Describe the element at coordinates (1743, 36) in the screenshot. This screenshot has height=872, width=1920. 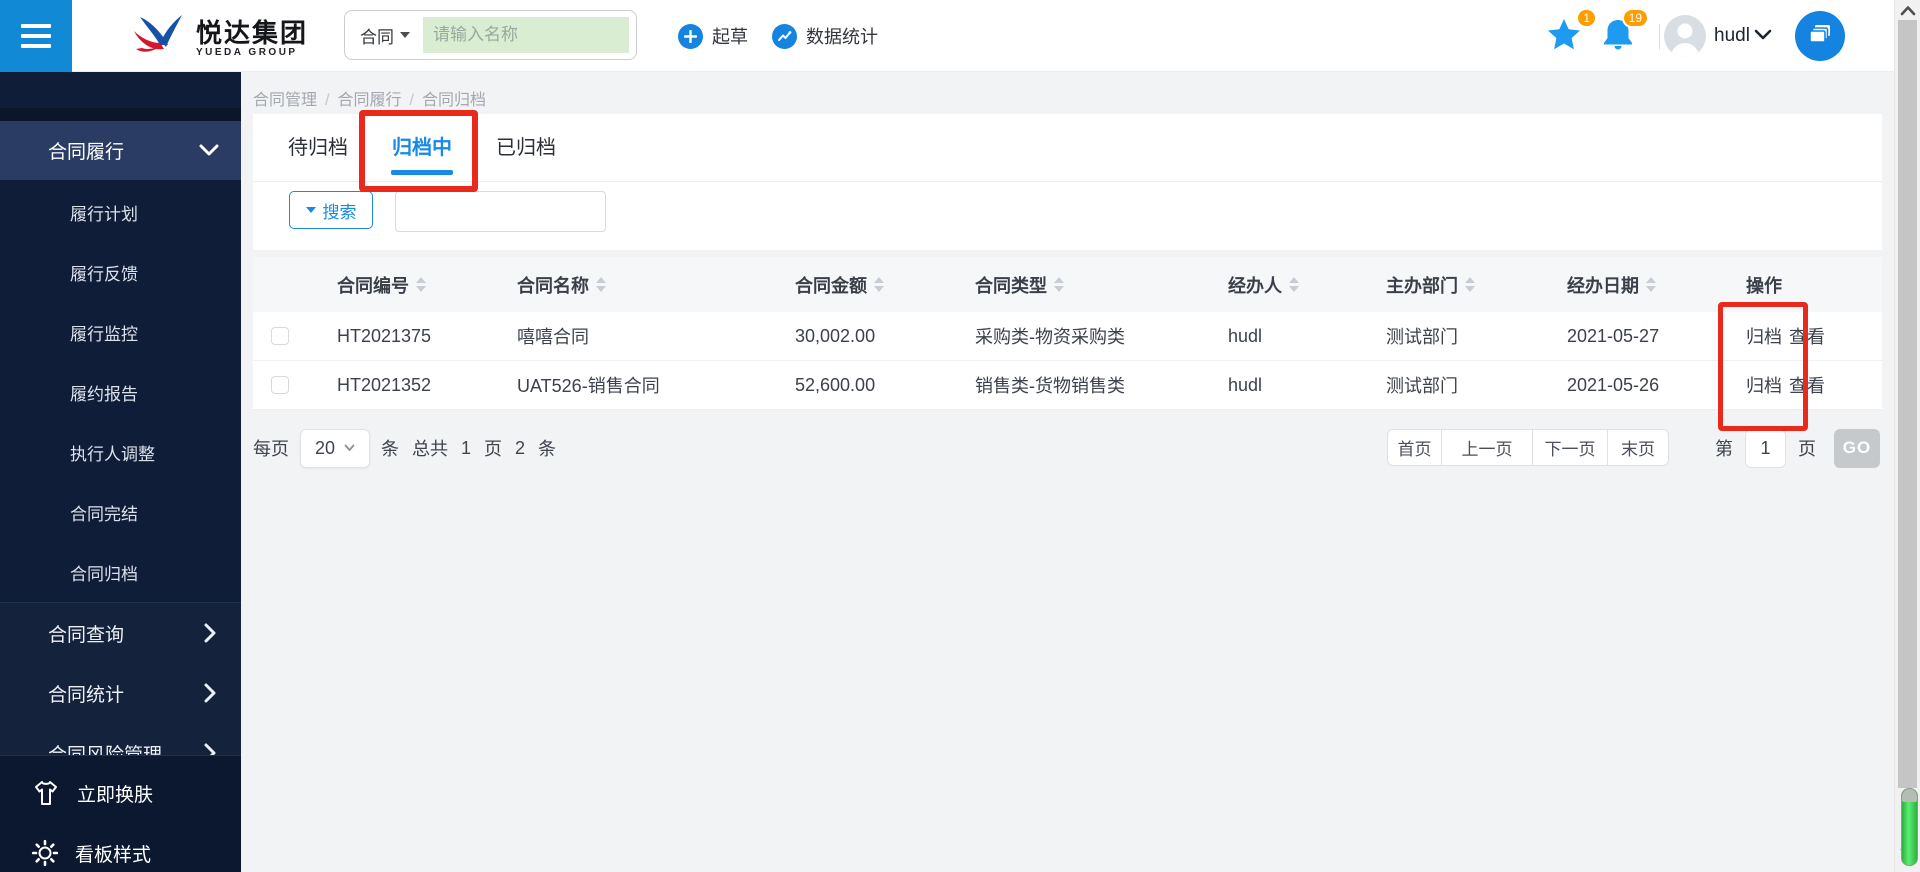
I see `user-menu: hudl` at that location.